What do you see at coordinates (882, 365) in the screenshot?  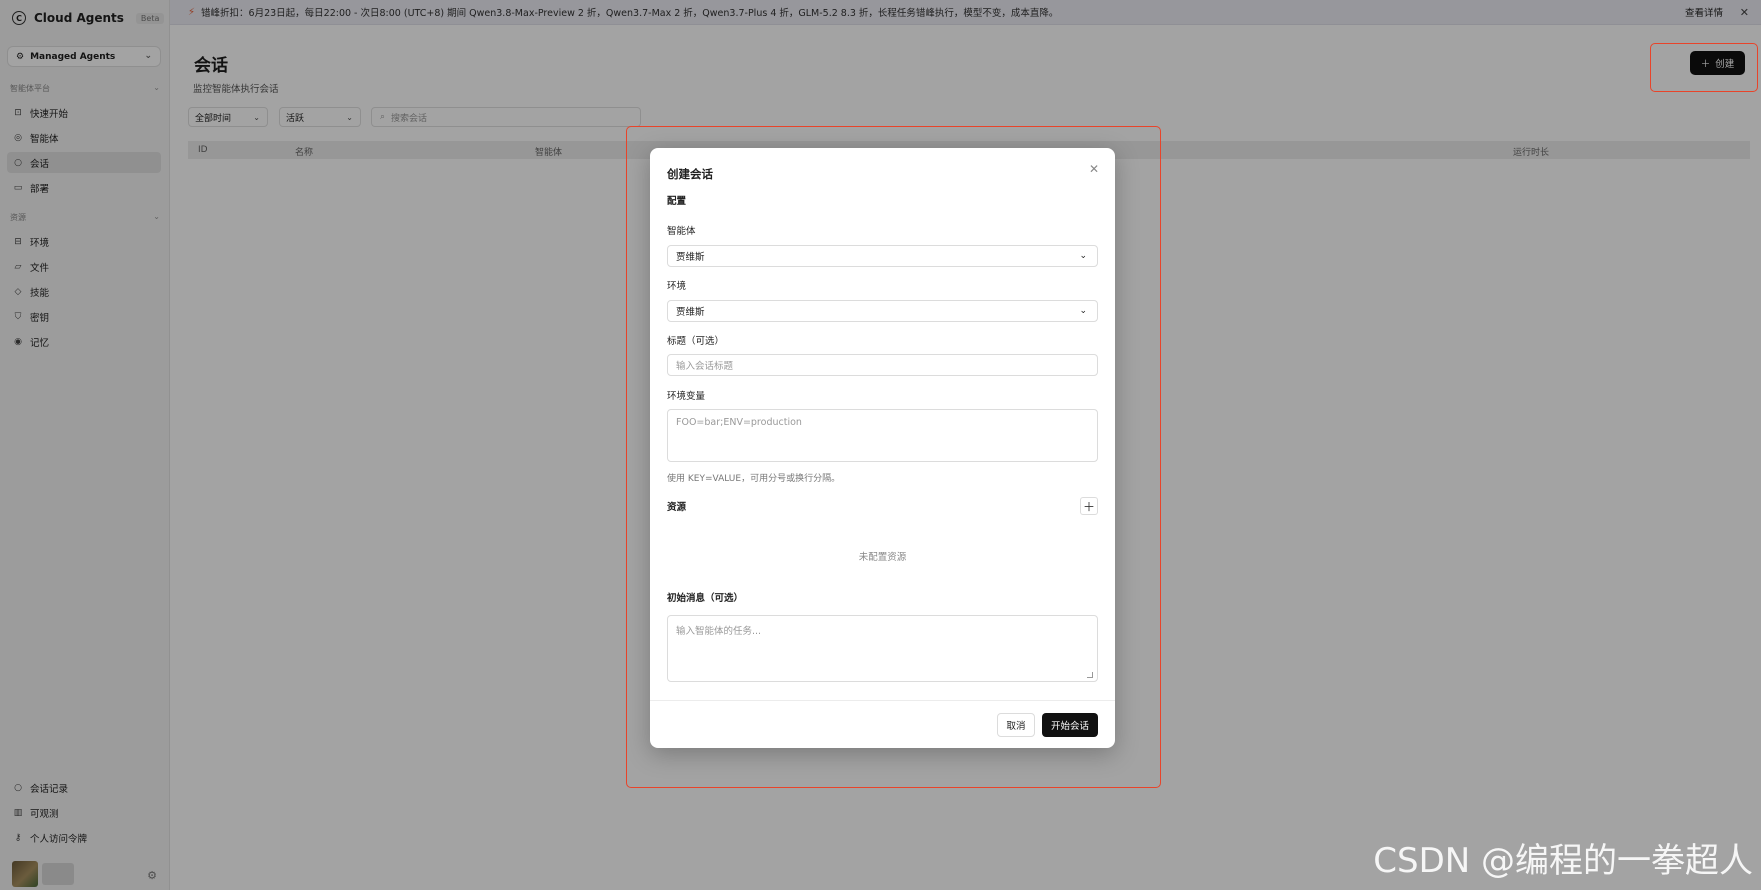 I see `title-input: 输入会话标题` at bounding box center [882, 365].